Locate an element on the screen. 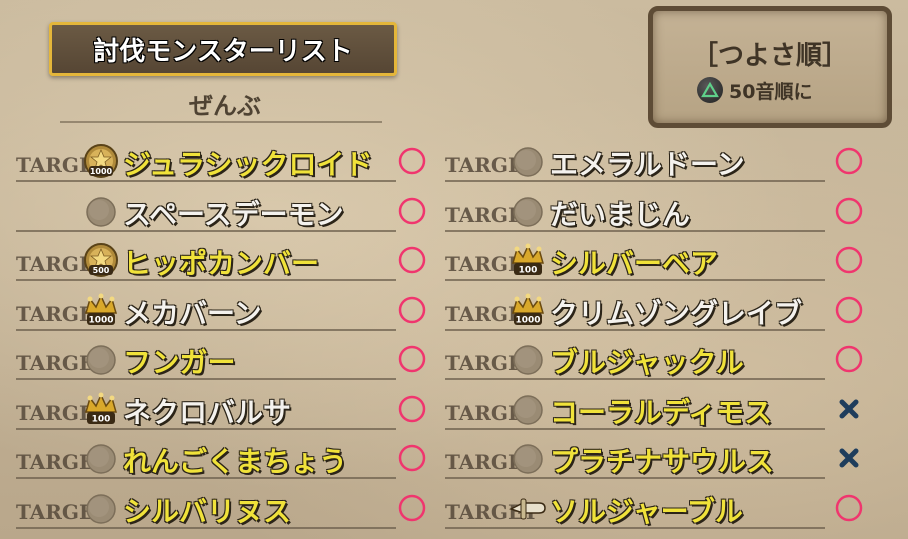  monster-row: TARGET ブルジャックル is located at coordinates (665, 359).